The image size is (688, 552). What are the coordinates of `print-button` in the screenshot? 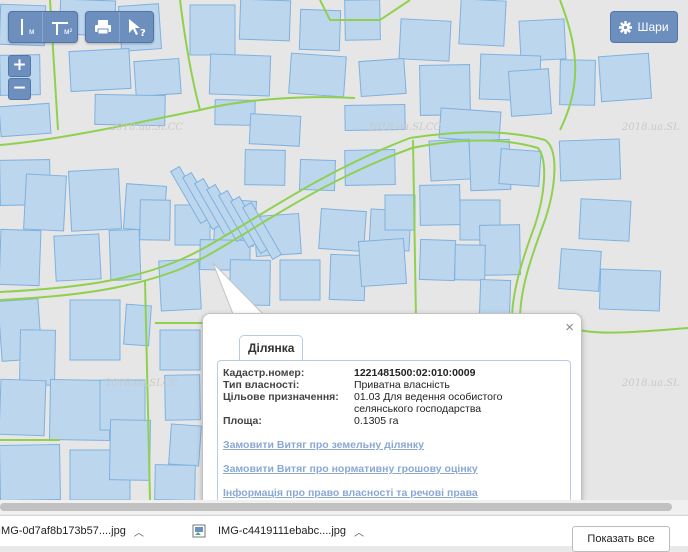 It's located at (102, 27).